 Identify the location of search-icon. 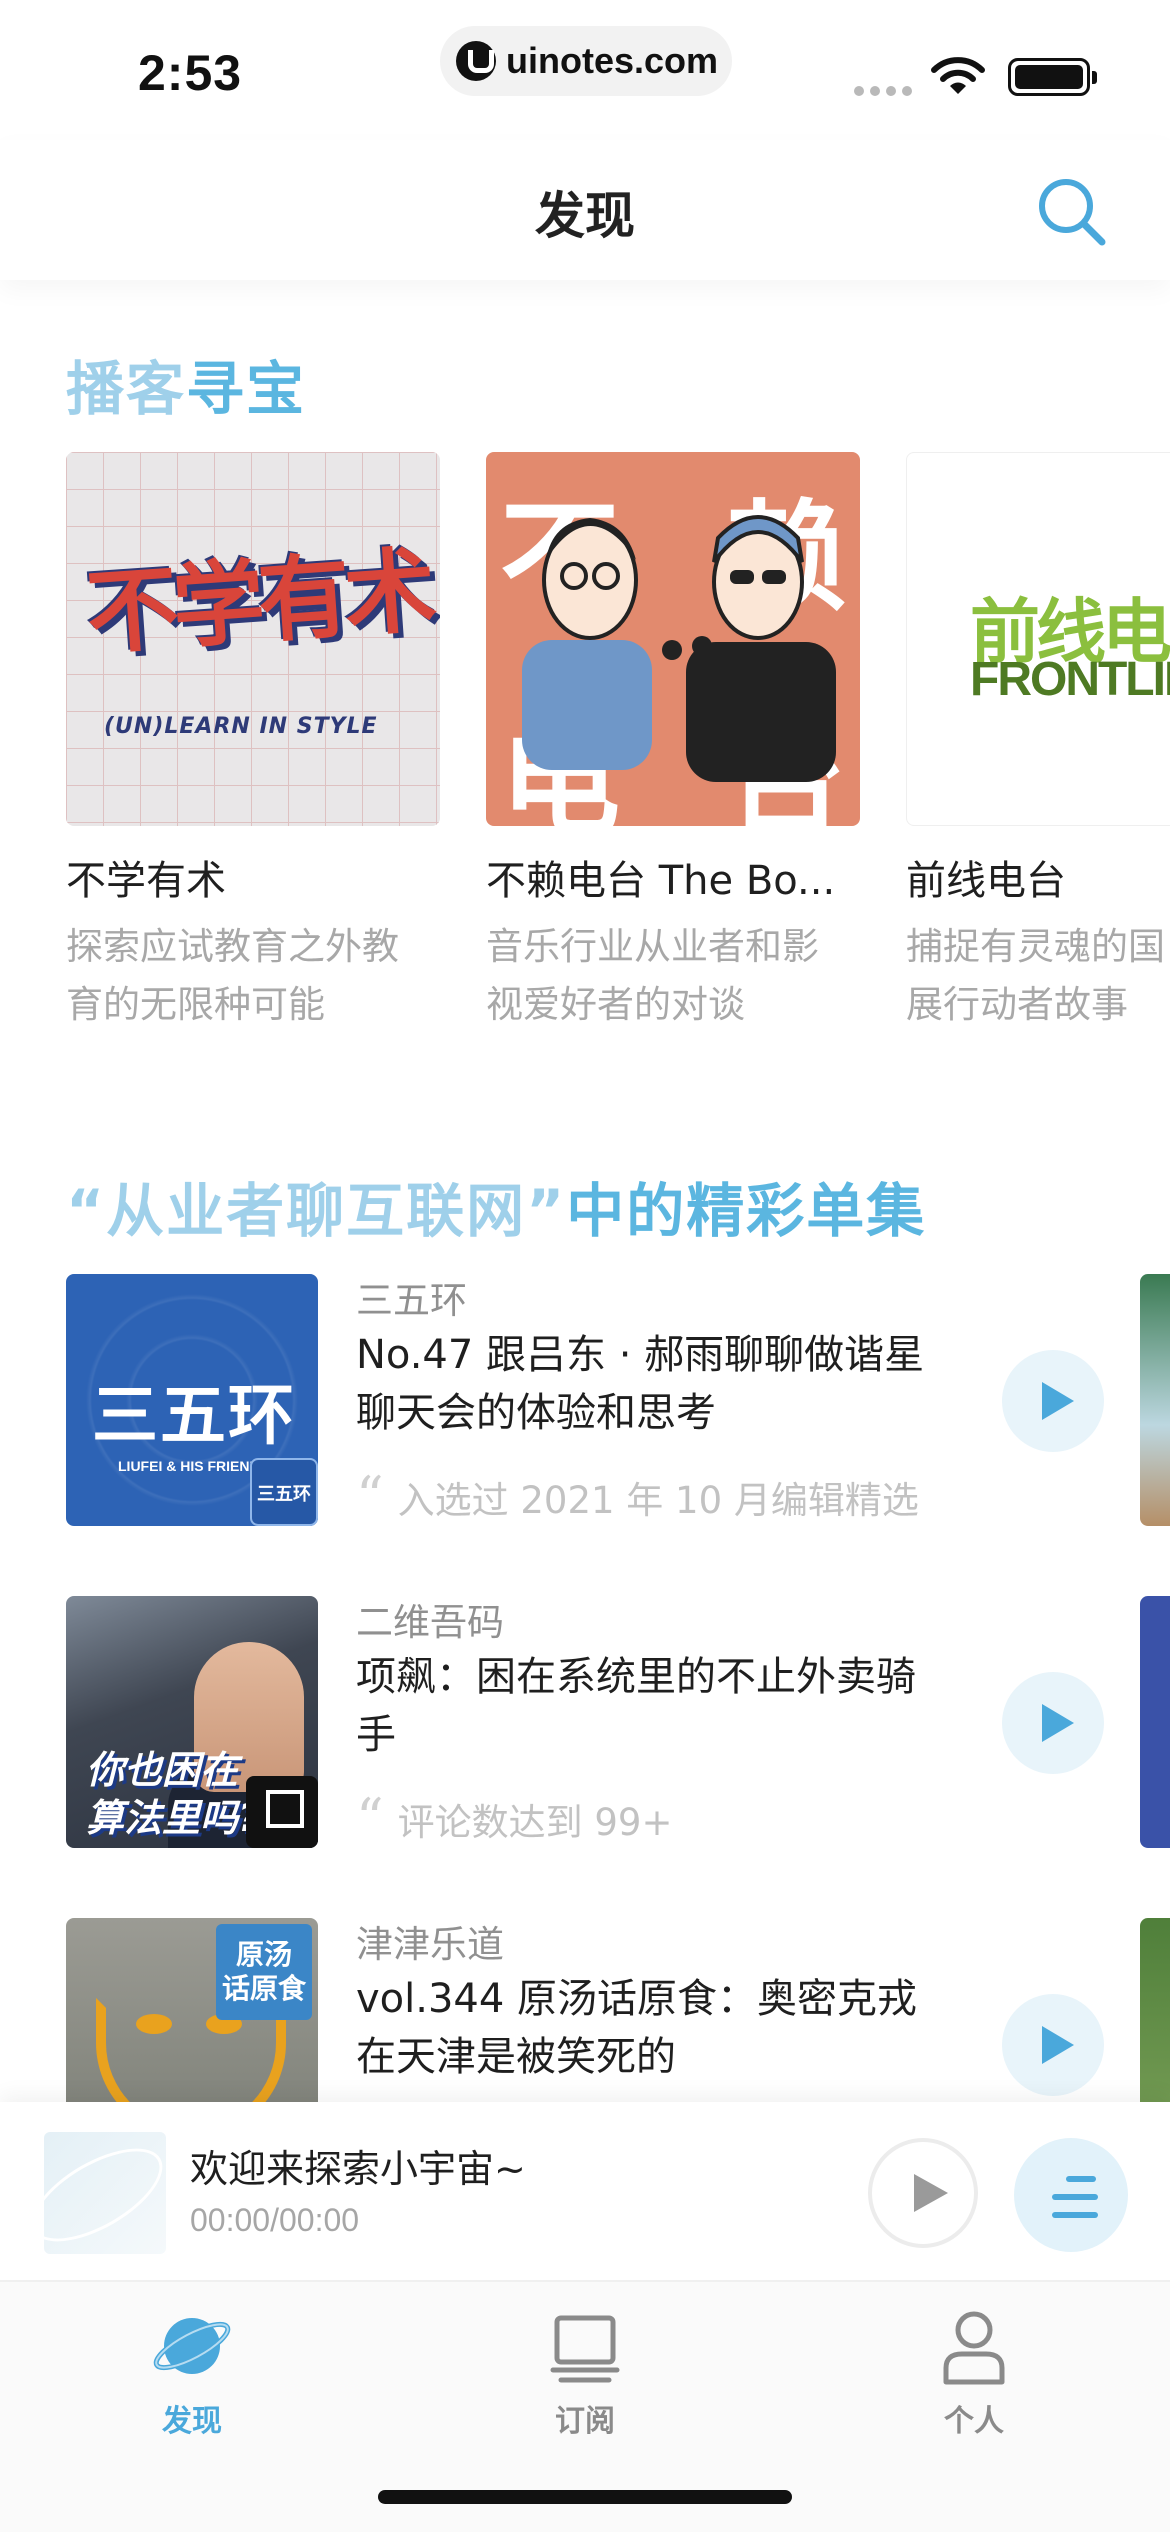
(1071, 211).